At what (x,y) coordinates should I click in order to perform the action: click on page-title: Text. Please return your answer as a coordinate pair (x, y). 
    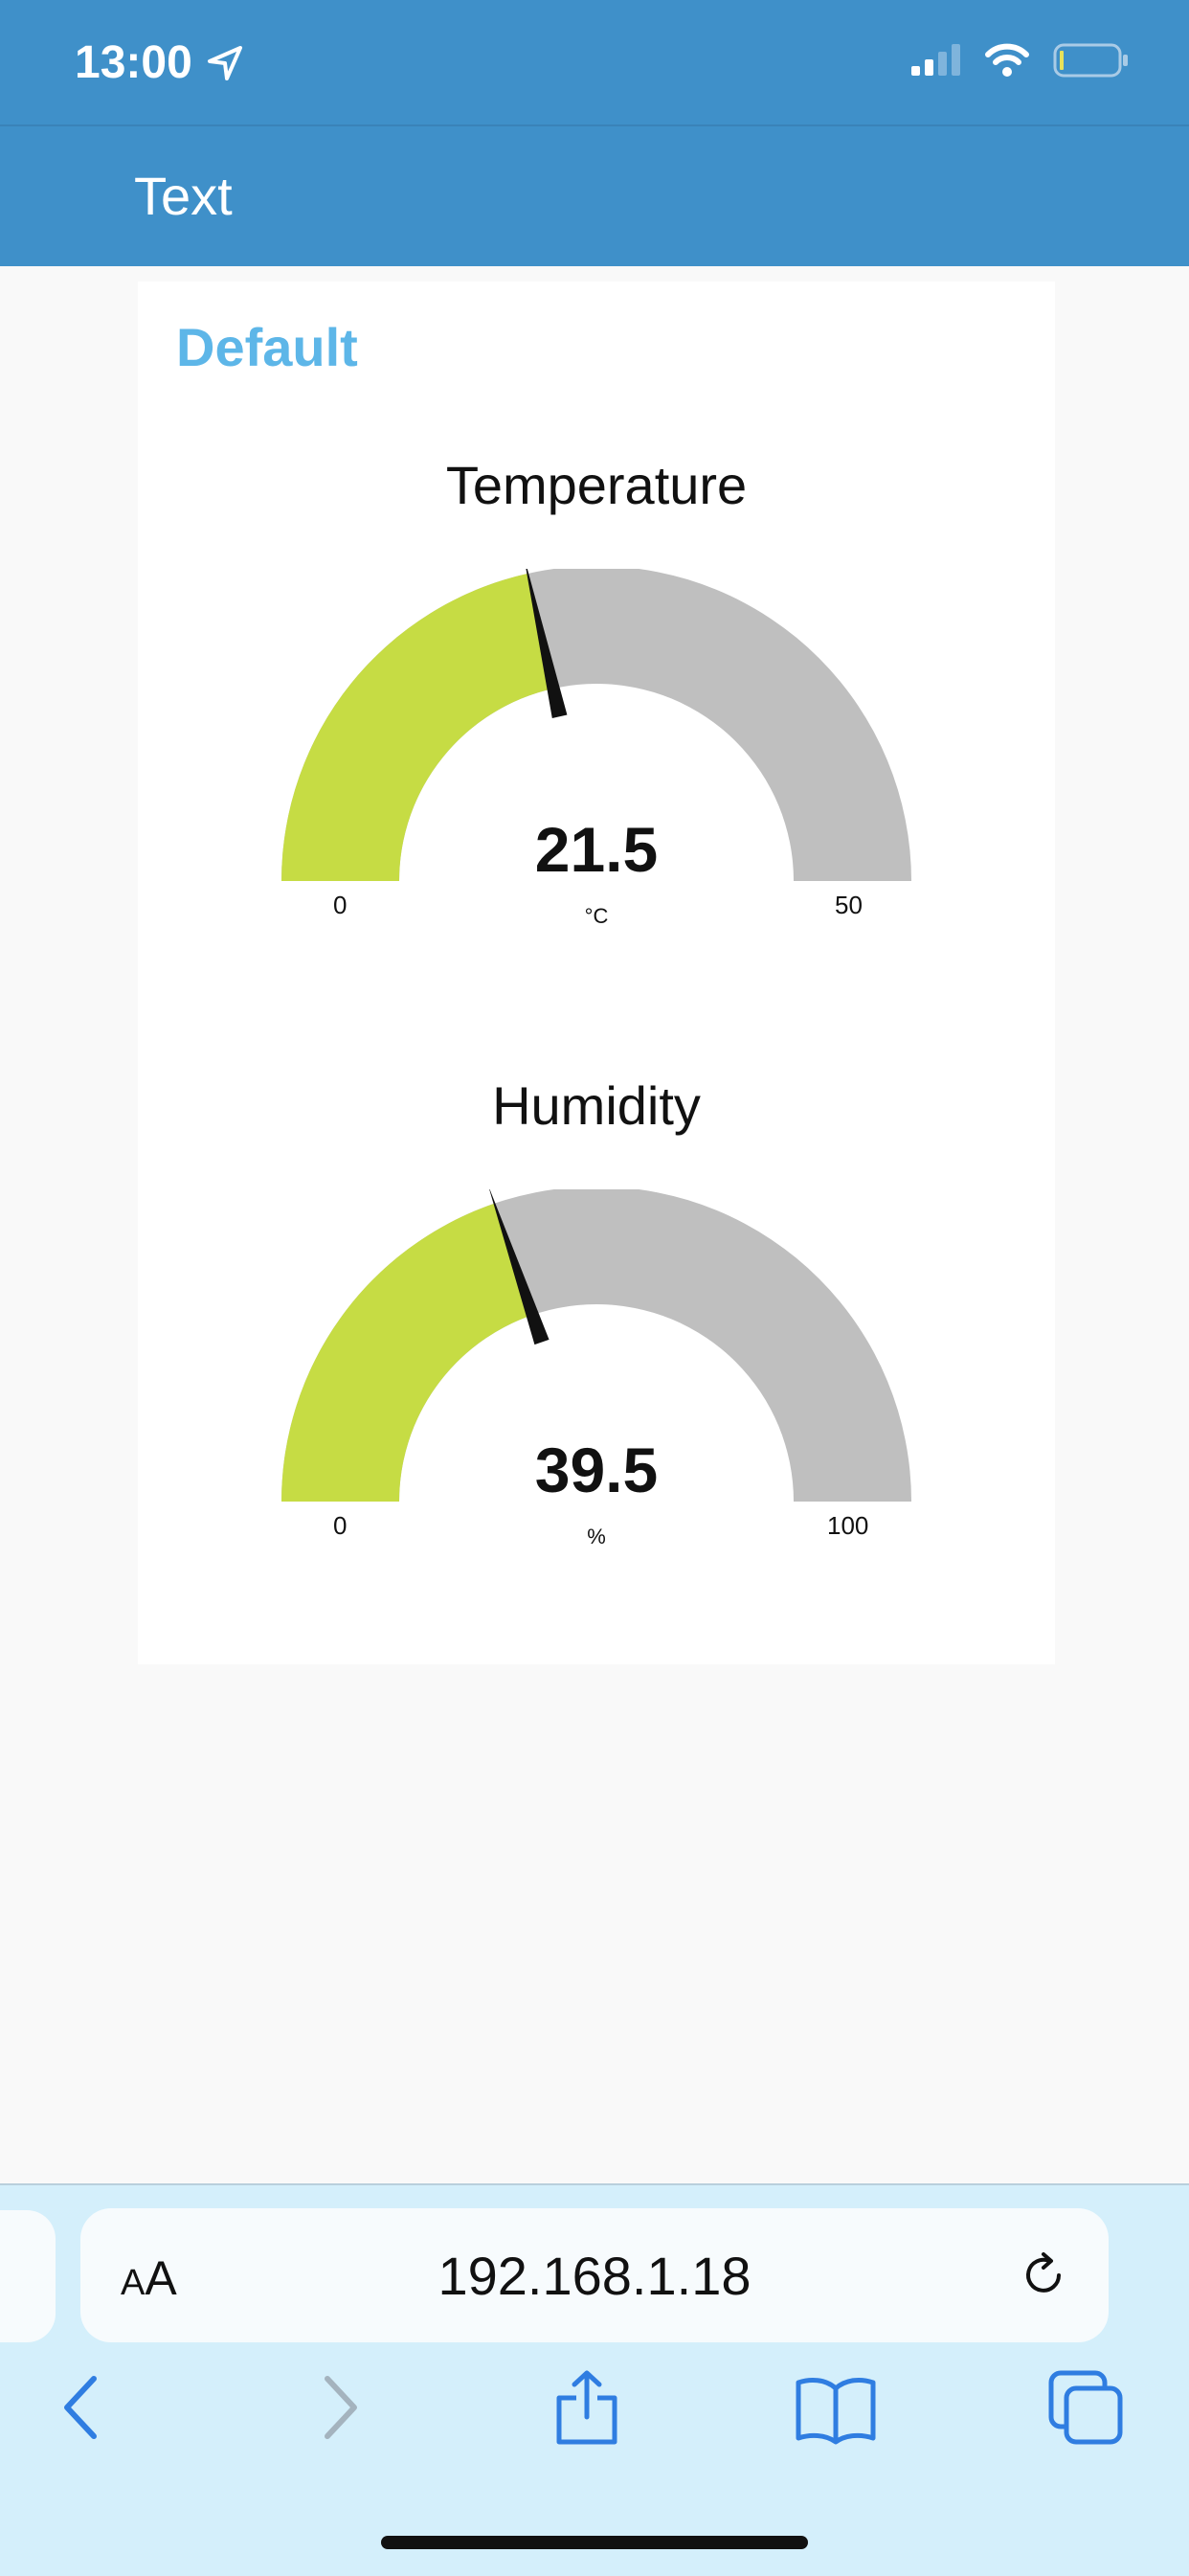
    Looking at the image, I should click on (183, 196).